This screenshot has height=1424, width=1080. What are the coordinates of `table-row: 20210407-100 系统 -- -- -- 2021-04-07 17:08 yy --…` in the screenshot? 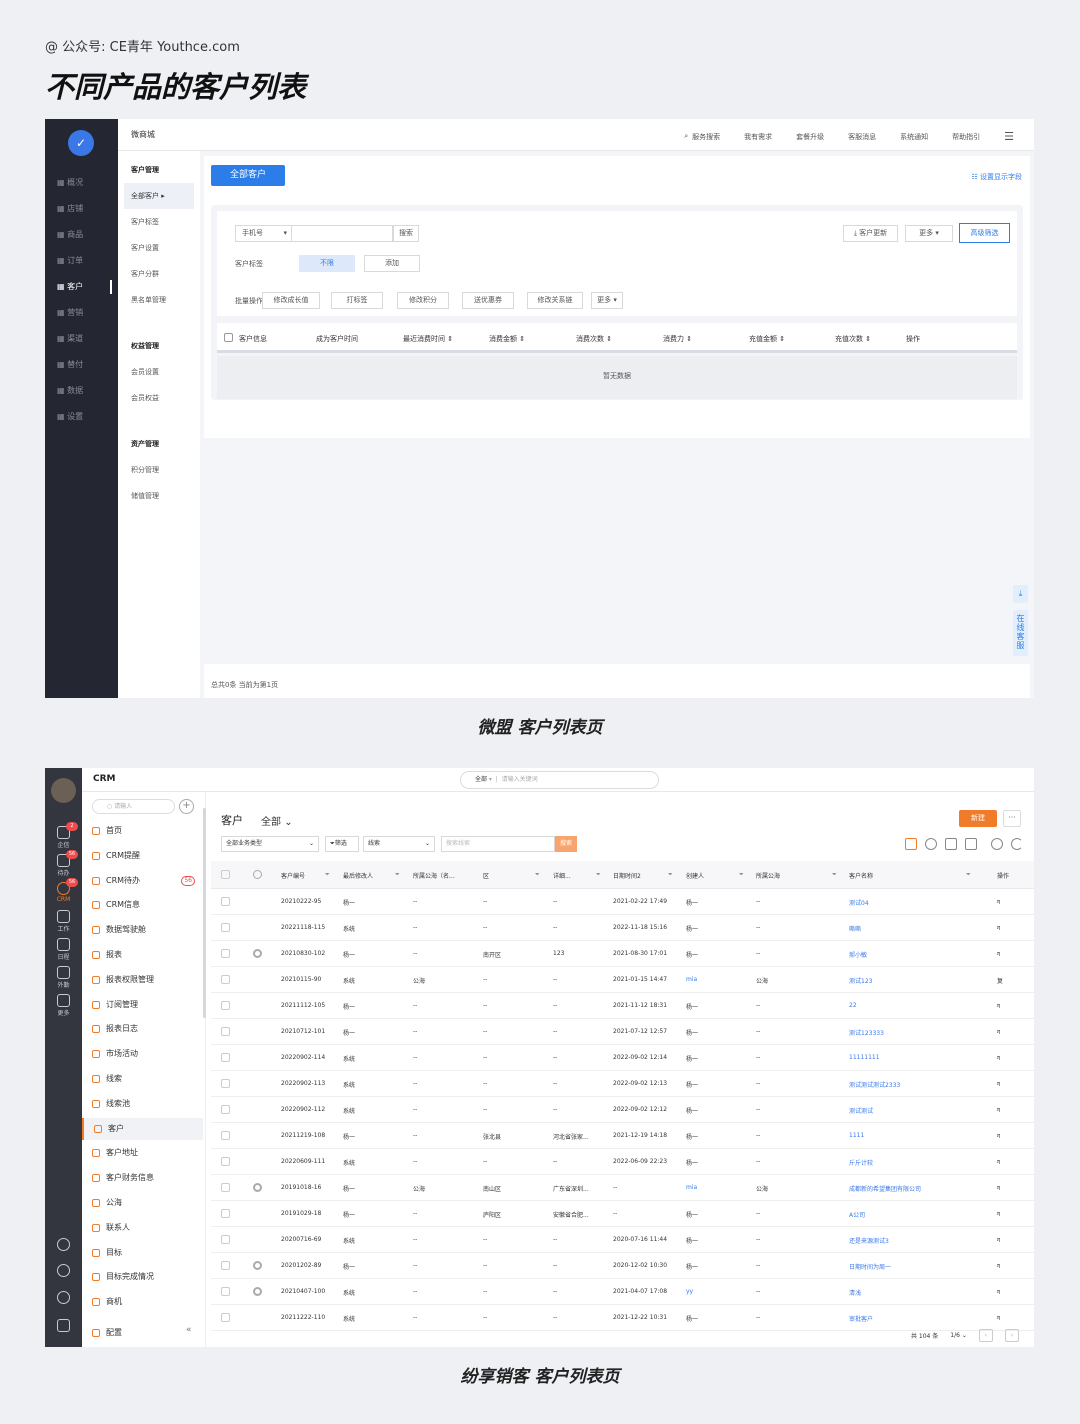 It's located at (622, 1292).